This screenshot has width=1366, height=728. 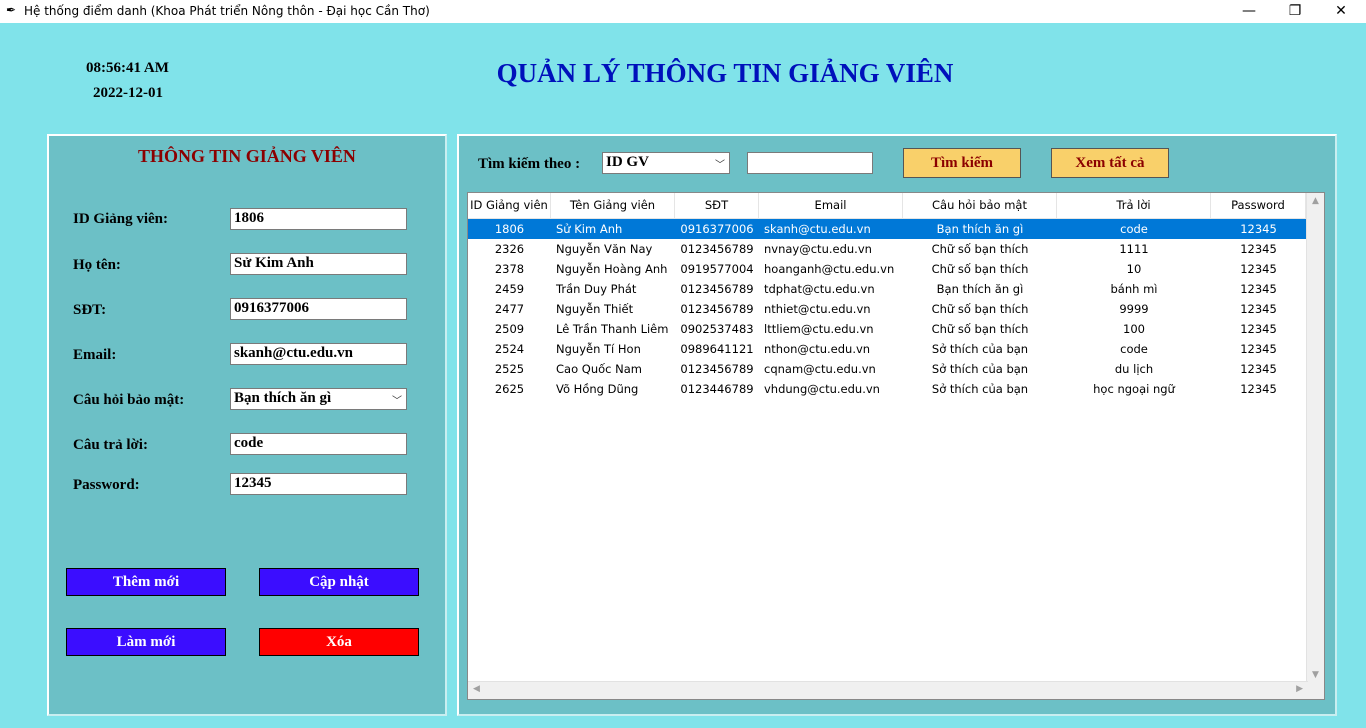 I want to click on cell-col-email: cqnam@ctu.edu.vn, so click(x=820, y=369).